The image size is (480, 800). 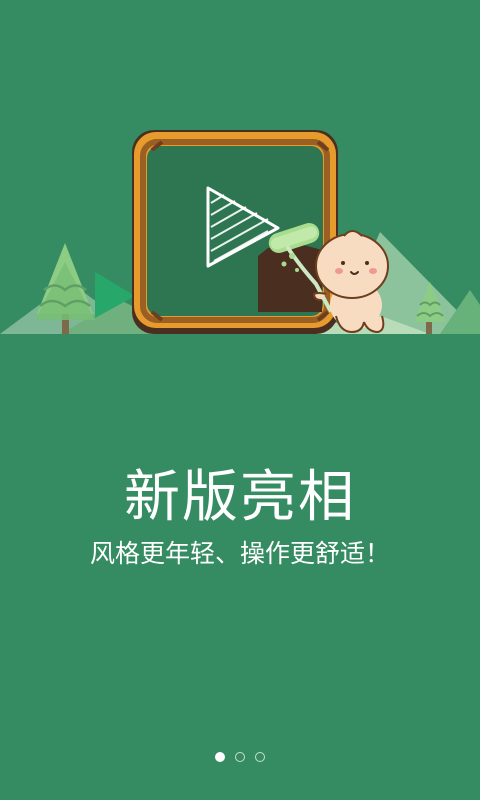 I want to click on guide-subline: 风格更年轻、操作更舒适！, so click(x=239, y=553).